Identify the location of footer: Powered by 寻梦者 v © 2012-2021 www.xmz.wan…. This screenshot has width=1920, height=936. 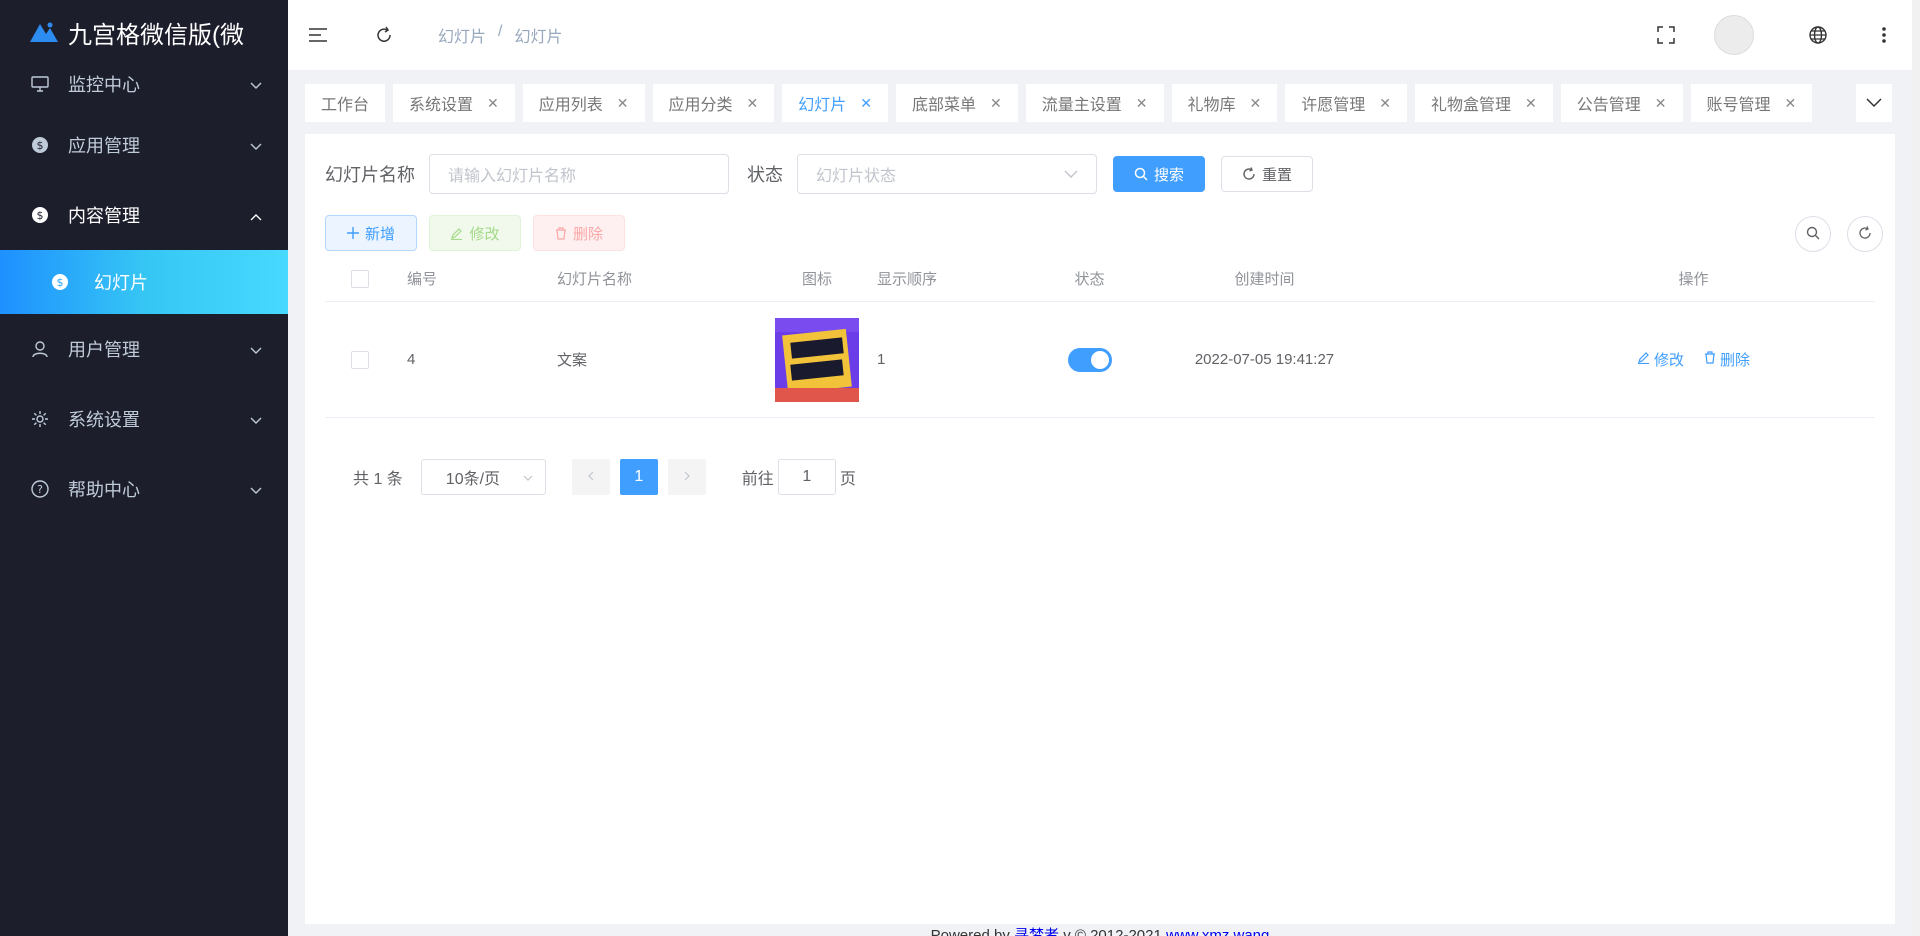
(1100, 930).